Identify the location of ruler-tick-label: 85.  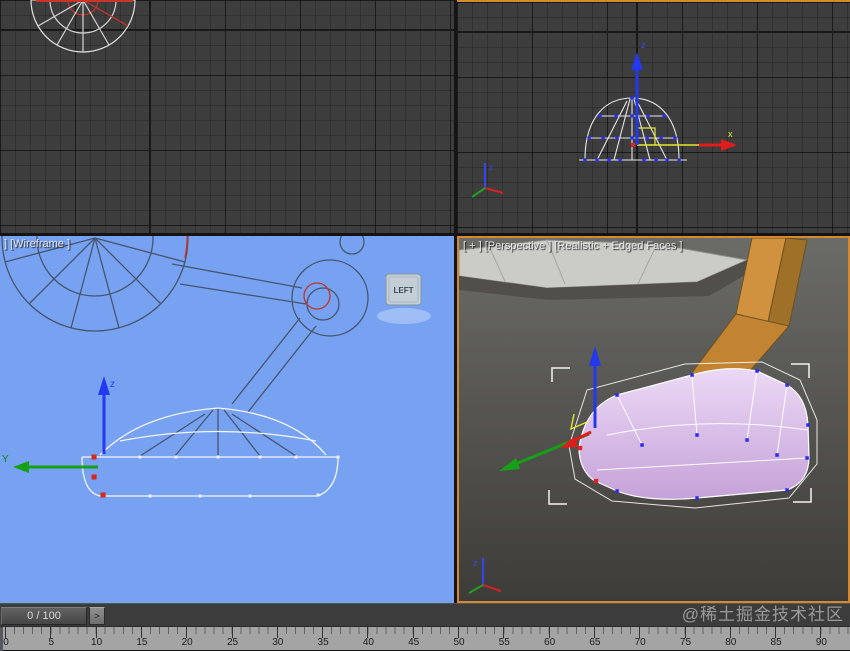
(776, 642).